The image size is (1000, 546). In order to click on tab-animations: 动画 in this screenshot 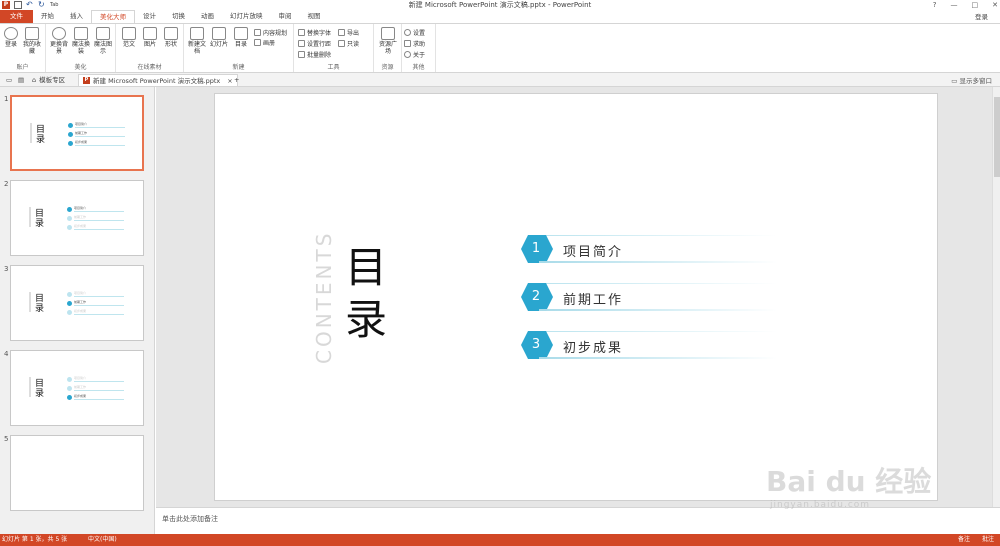, I will do `click(207, 16)`.